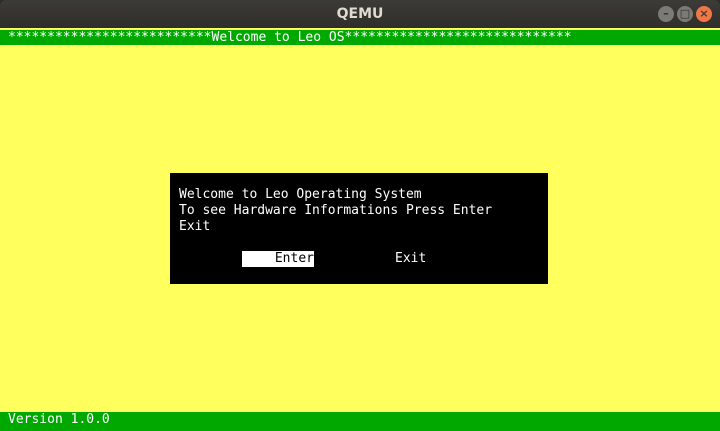 Image resolution: width=720 pixels, height=431 pixels. Describe the element at coordinates (360, 419) in the screenshot. I see `footer-bar: Version 1.0.0` at that location.